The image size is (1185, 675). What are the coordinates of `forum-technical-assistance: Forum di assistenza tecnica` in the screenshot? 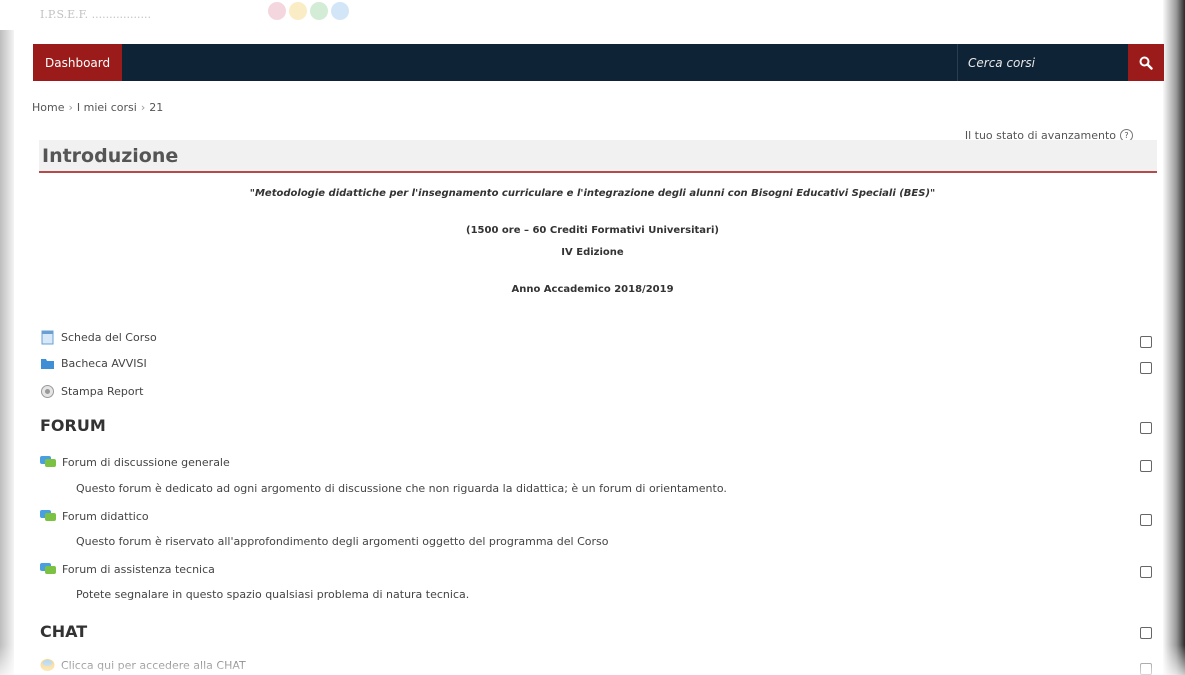 It's located at (127, 569).